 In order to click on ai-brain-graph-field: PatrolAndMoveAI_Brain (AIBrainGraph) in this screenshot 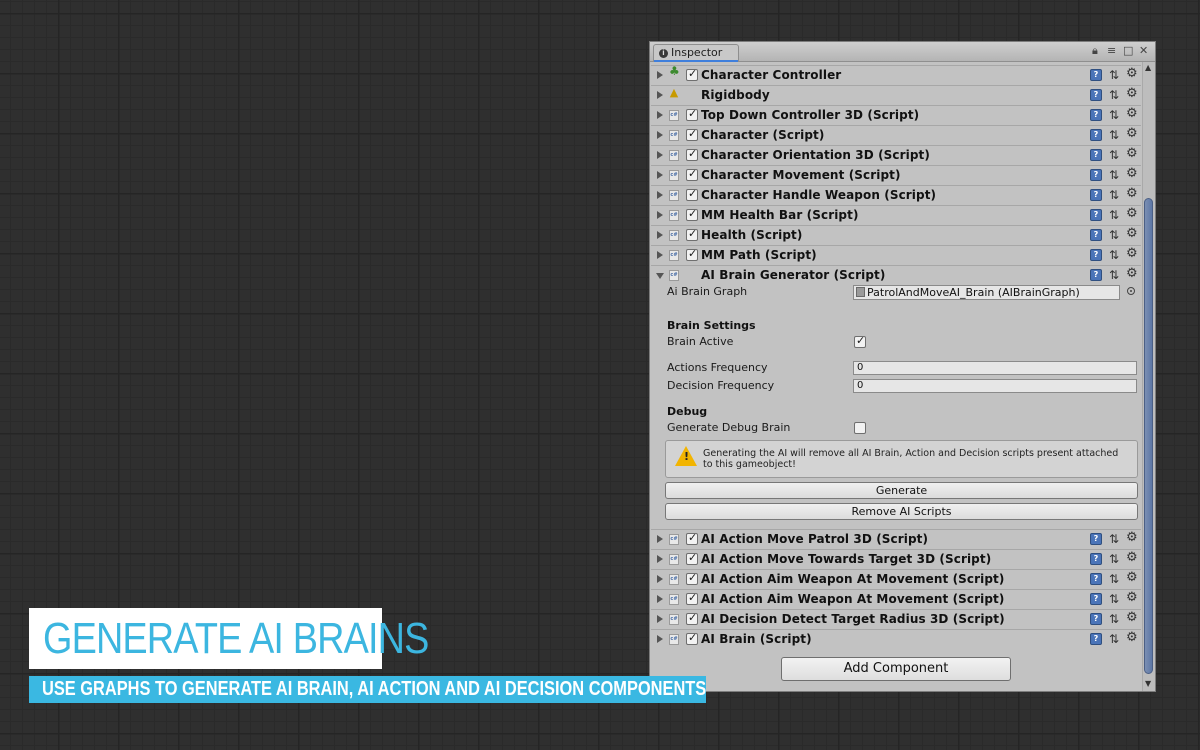, I will do `click(986, 292)`.